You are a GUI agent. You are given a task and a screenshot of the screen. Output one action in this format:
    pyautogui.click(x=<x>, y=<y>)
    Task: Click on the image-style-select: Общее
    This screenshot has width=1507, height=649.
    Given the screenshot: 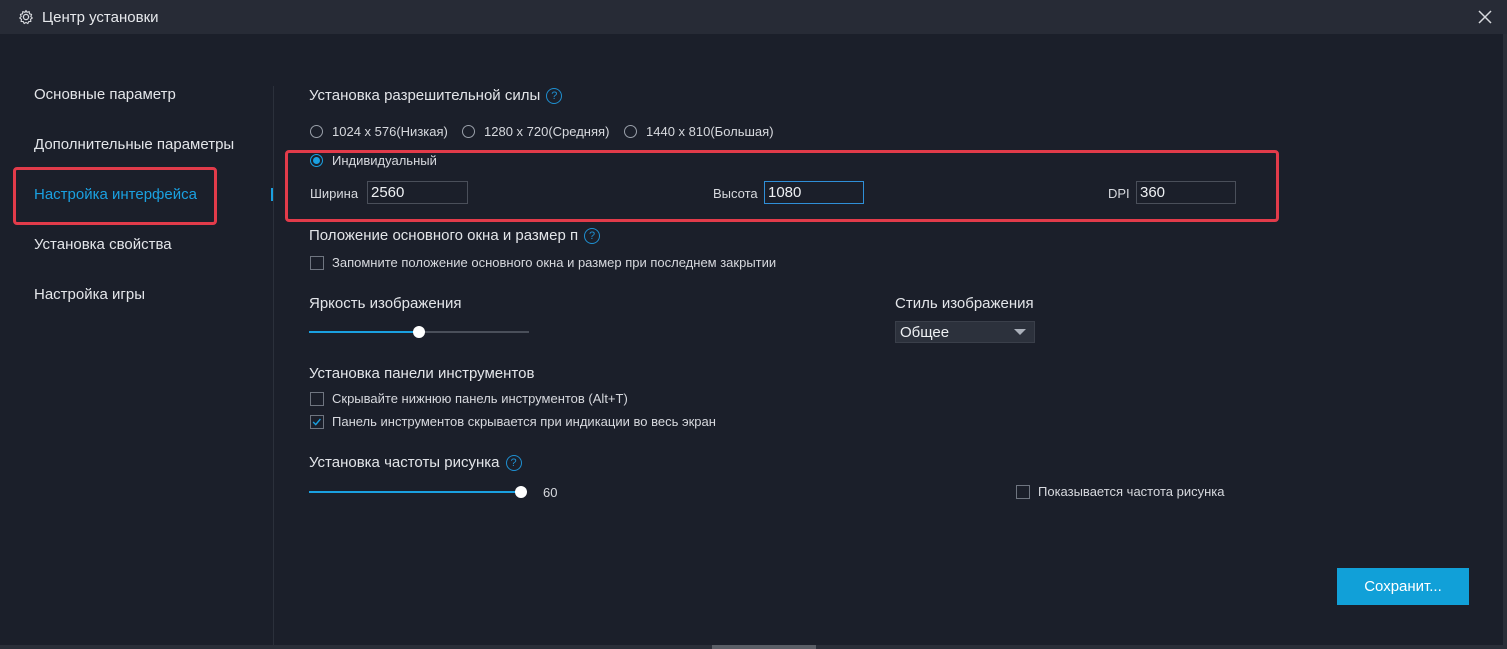 What is the action you would take?
    pyautogui.click(x=965, y=332)
    